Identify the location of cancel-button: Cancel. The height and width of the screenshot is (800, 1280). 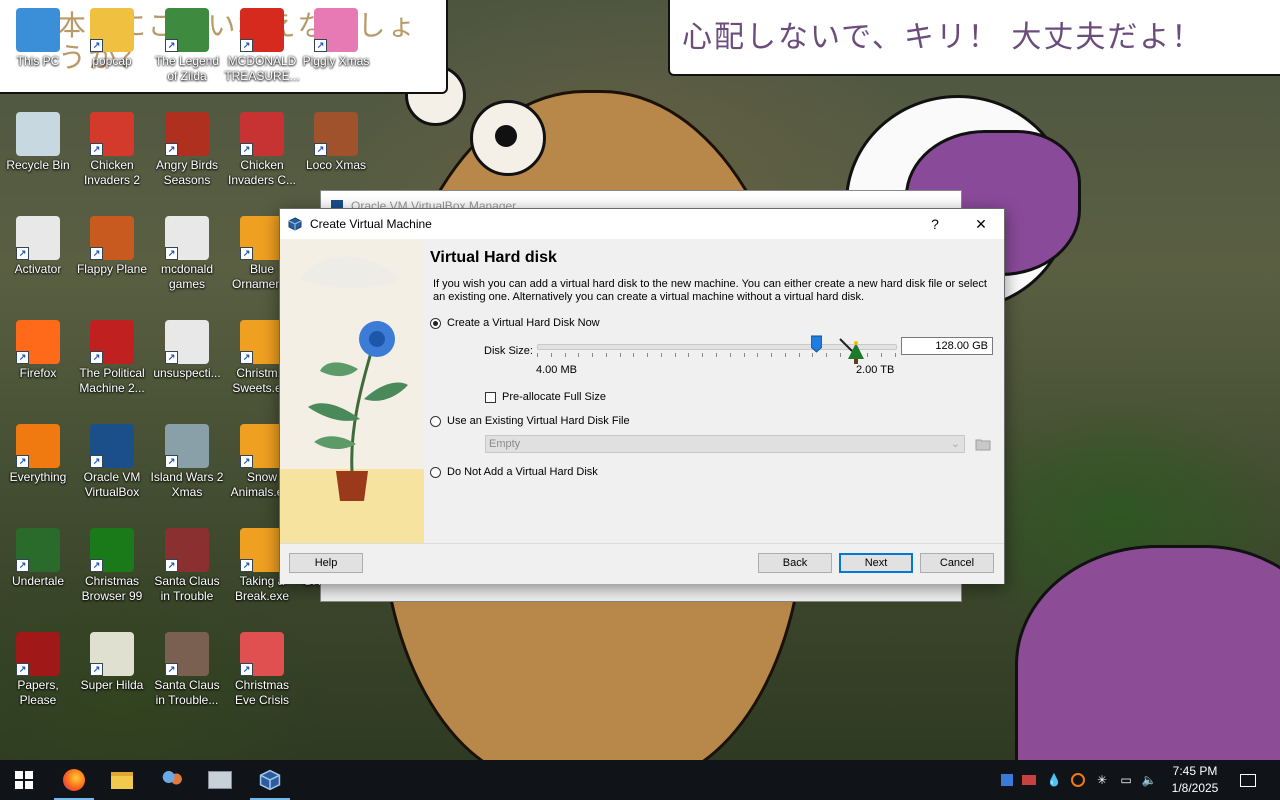
(957, 563).